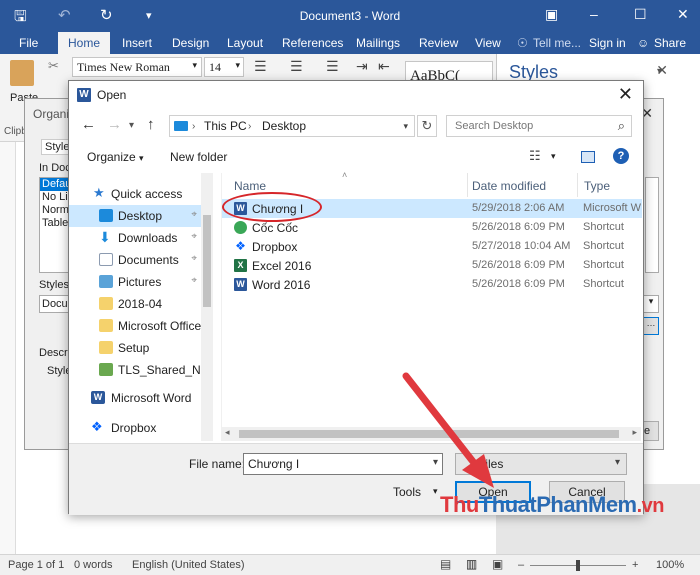  What do you see at coordinates (650, 506) in the screenshot?
I see `watermark-part3: .vn` at bounding box center [650, 506].